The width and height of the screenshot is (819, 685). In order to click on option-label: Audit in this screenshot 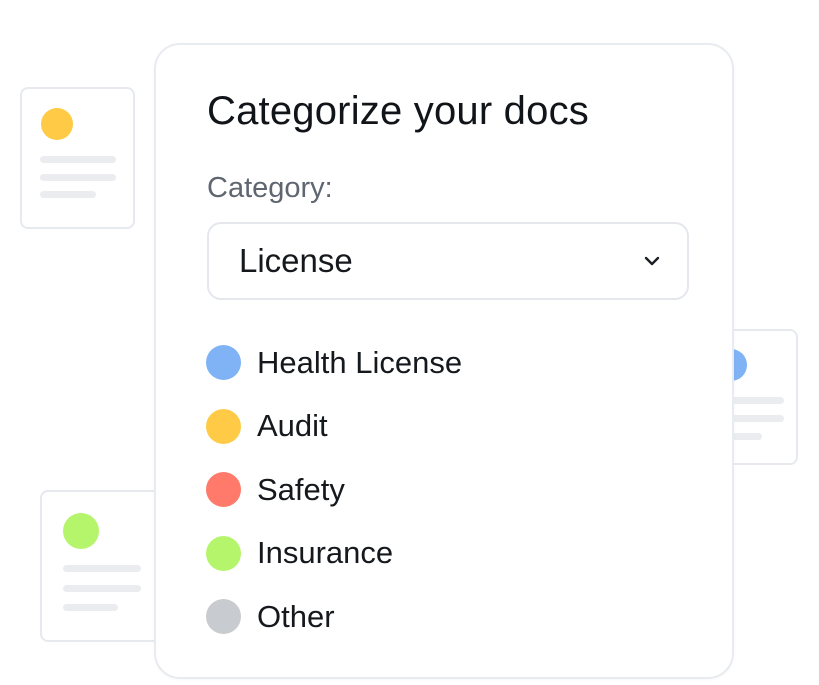, I will do `click(292, 426)`.